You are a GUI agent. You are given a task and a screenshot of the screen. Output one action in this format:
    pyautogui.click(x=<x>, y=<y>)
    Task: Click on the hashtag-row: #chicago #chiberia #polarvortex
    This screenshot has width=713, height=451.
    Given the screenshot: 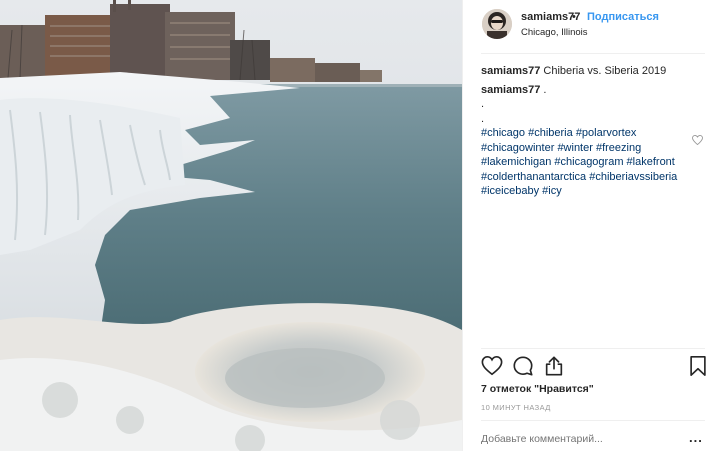 What is the action you would take?
    pyautogui.click(x=583, y=133)
    